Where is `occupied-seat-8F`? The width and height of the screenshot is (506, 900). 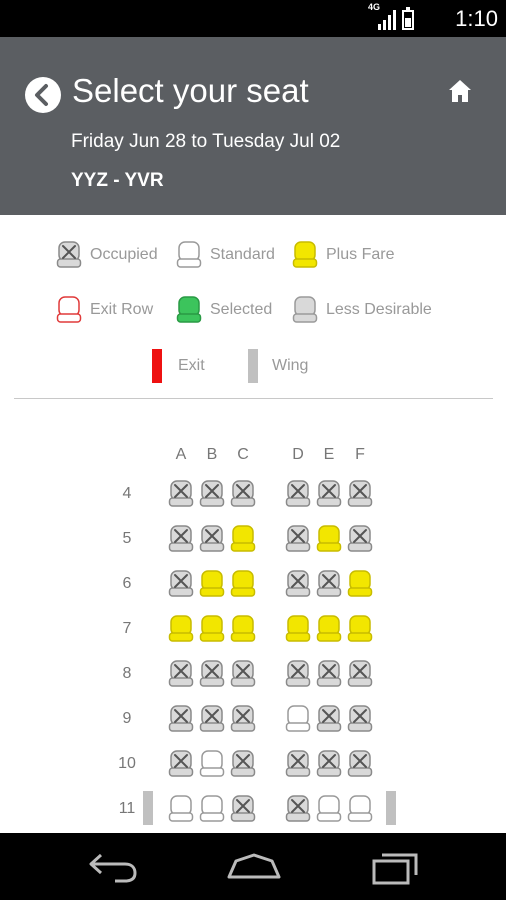
occupied-seat-8F is located at coordinates (360, 673).